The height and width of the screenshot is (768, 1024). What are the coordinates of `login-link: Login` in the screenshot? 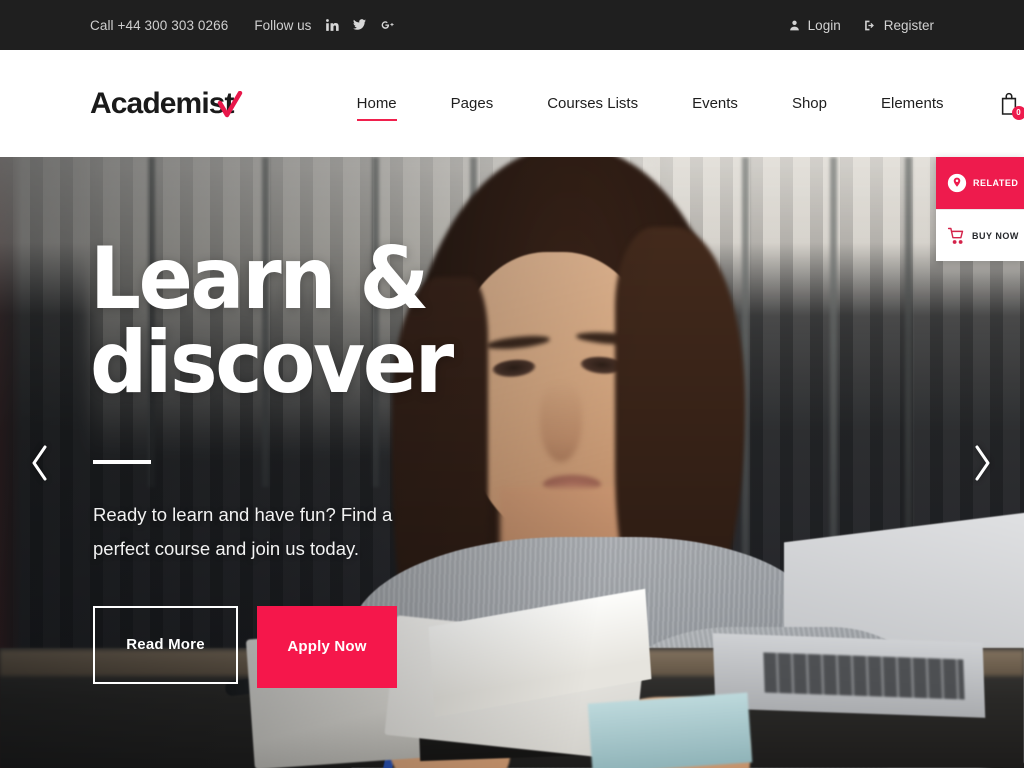 It's located at (814, 25).